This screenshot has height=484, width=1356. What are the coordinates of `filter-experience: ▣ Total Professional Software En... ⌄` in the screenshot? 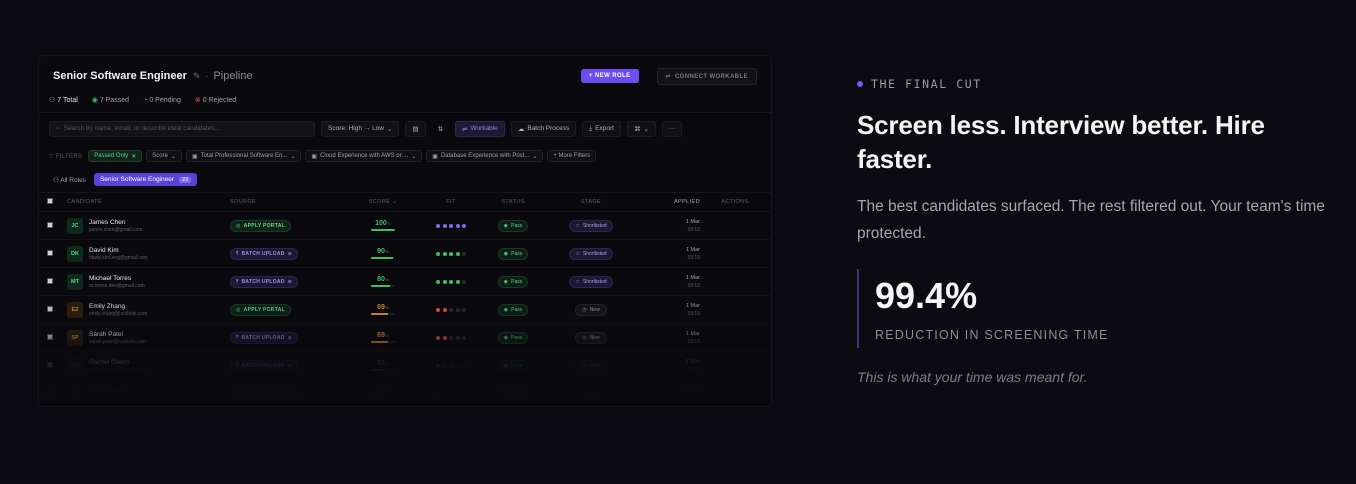 It's located at (244, 156).